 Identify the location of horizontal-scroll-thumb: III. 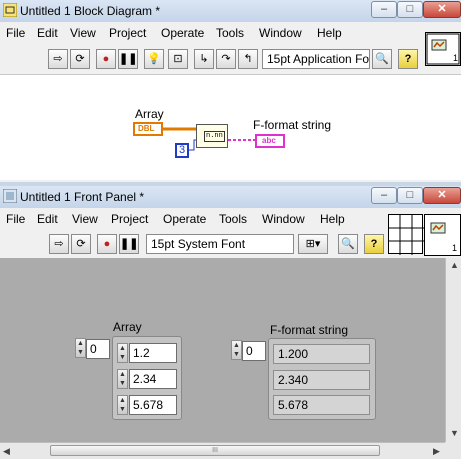
(215, 450).